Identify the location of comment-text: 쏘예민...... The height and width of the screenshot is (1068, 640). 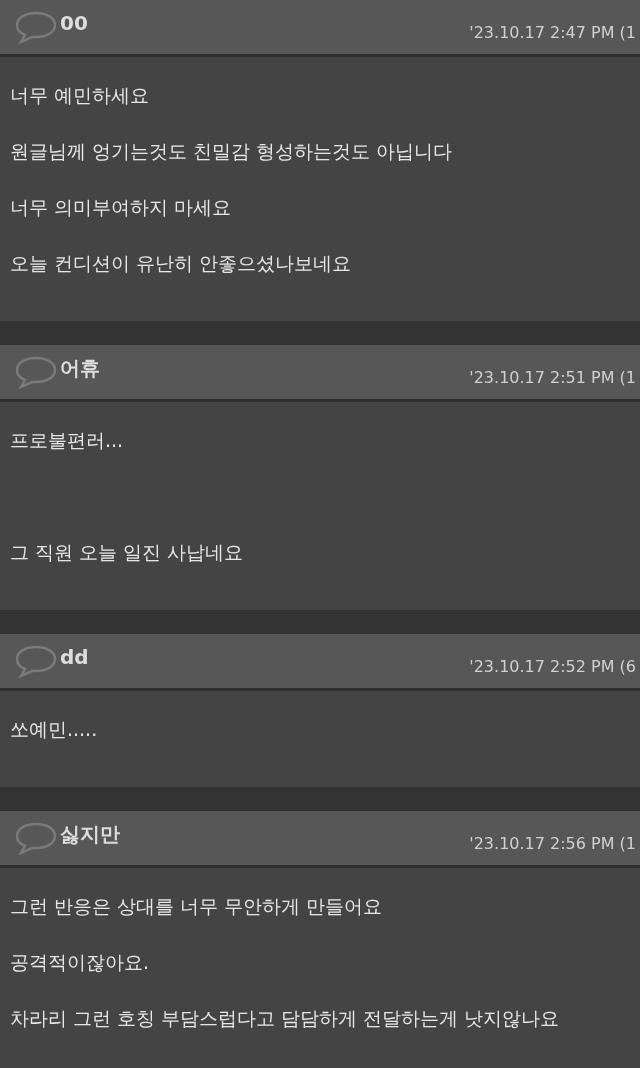
(54, 729).